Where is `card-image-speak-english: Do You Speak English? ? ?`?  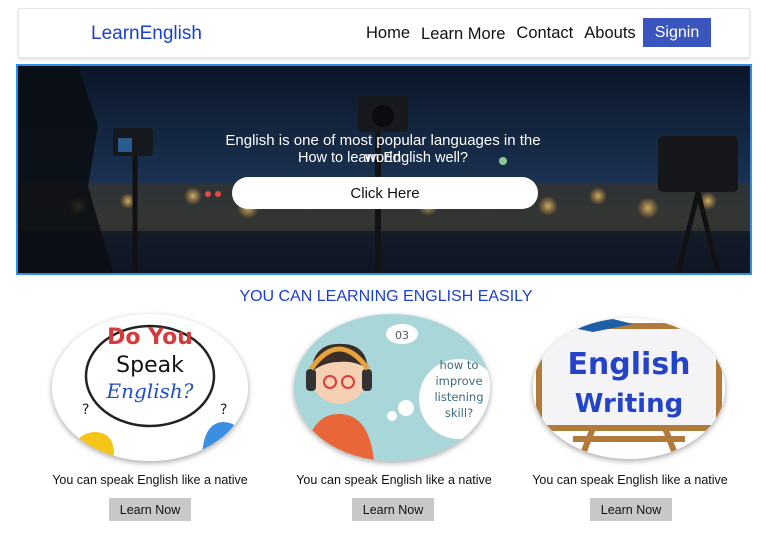
card-image-speak-english: Do You Speak English? ? ? is located at coordinates (150, 387).